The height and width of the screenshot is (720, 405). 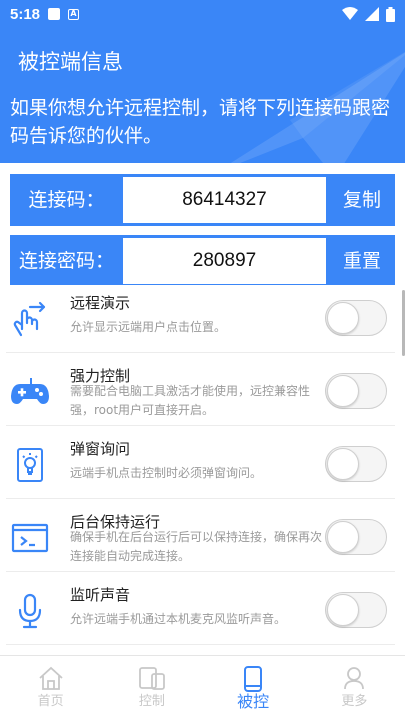 What do you see at coordinates (70, 62) in the screenshot?
I see `page-title: 被控端信息` at bounding box center [70, 62].